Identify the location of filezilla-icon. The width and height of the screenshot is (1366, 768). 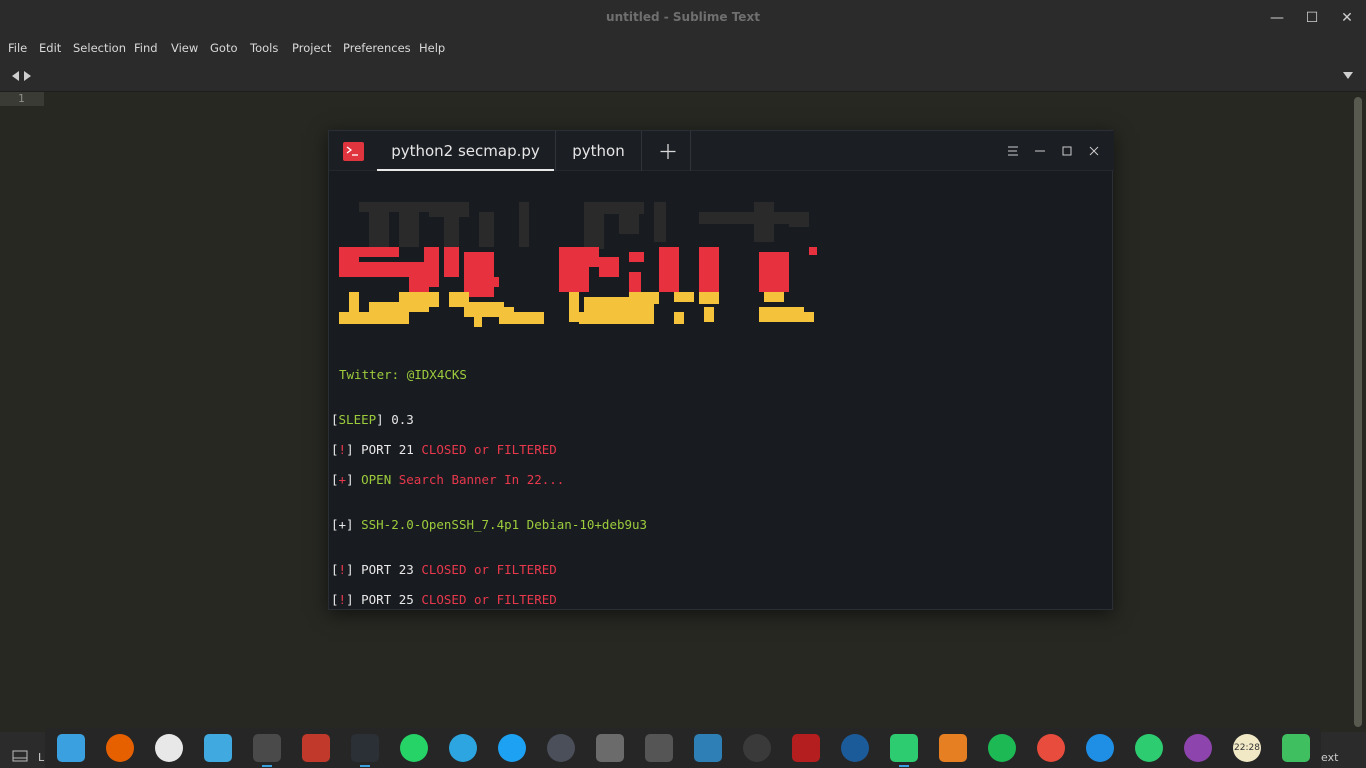
(806, 748).